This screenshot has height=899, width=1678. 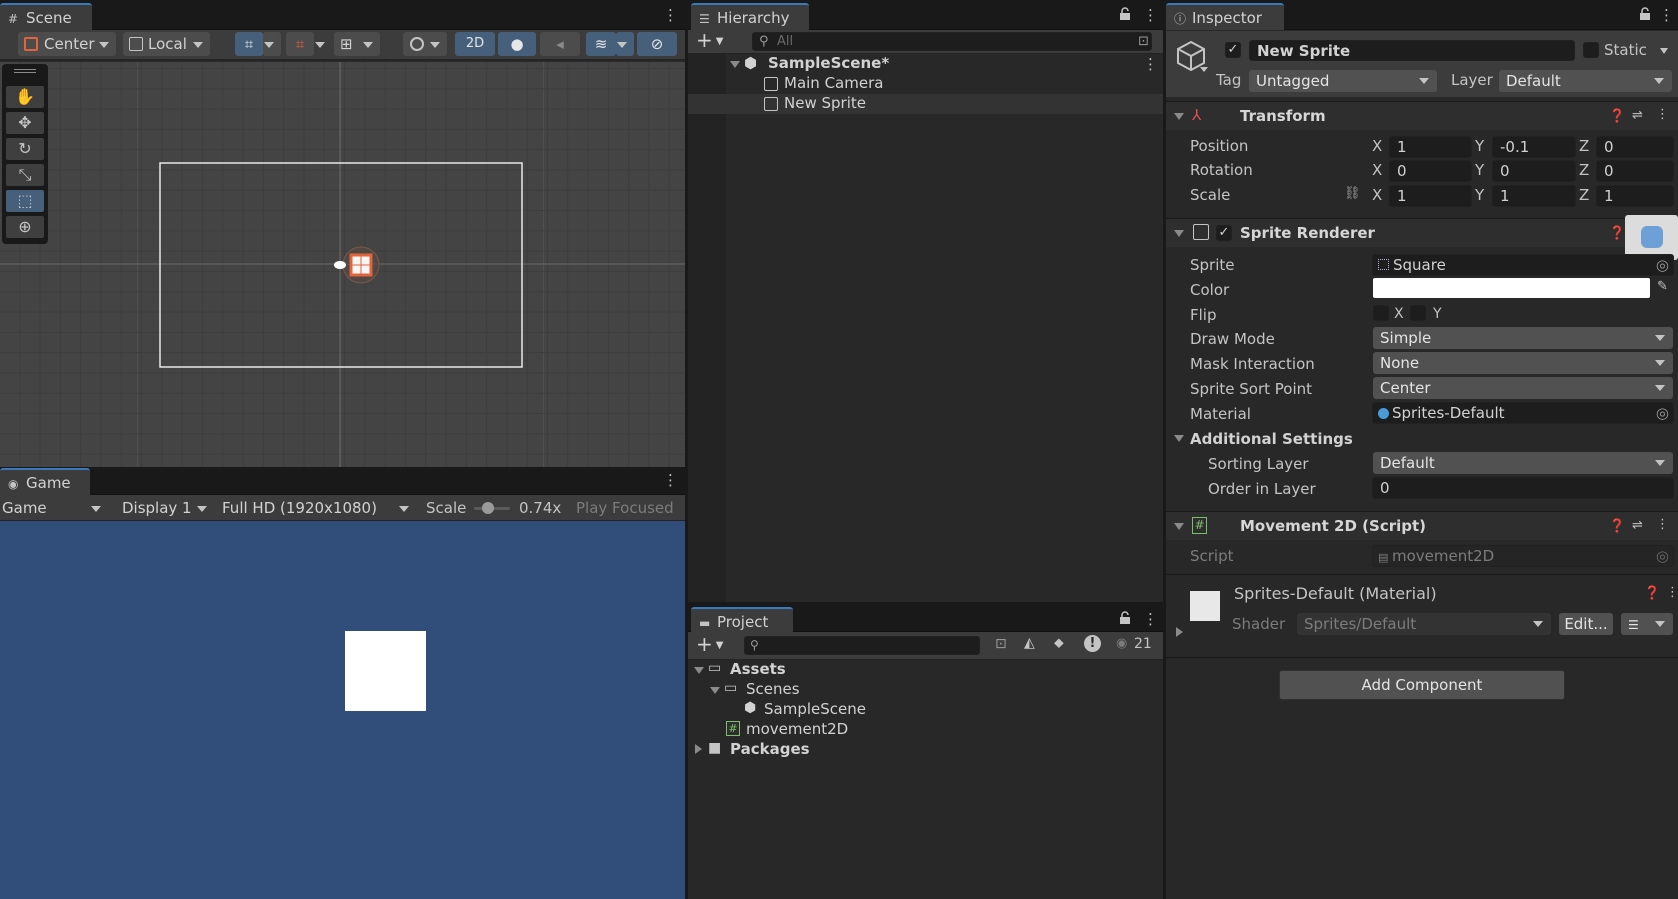 I want to click on flip-y-checkbox, so click(x=1418, y=313).